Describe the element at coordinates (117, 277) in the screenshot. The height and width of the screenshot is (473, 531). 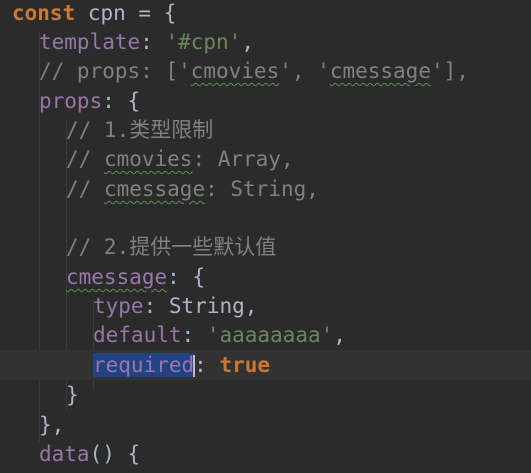
I see `property-name: cmessage` at that location.